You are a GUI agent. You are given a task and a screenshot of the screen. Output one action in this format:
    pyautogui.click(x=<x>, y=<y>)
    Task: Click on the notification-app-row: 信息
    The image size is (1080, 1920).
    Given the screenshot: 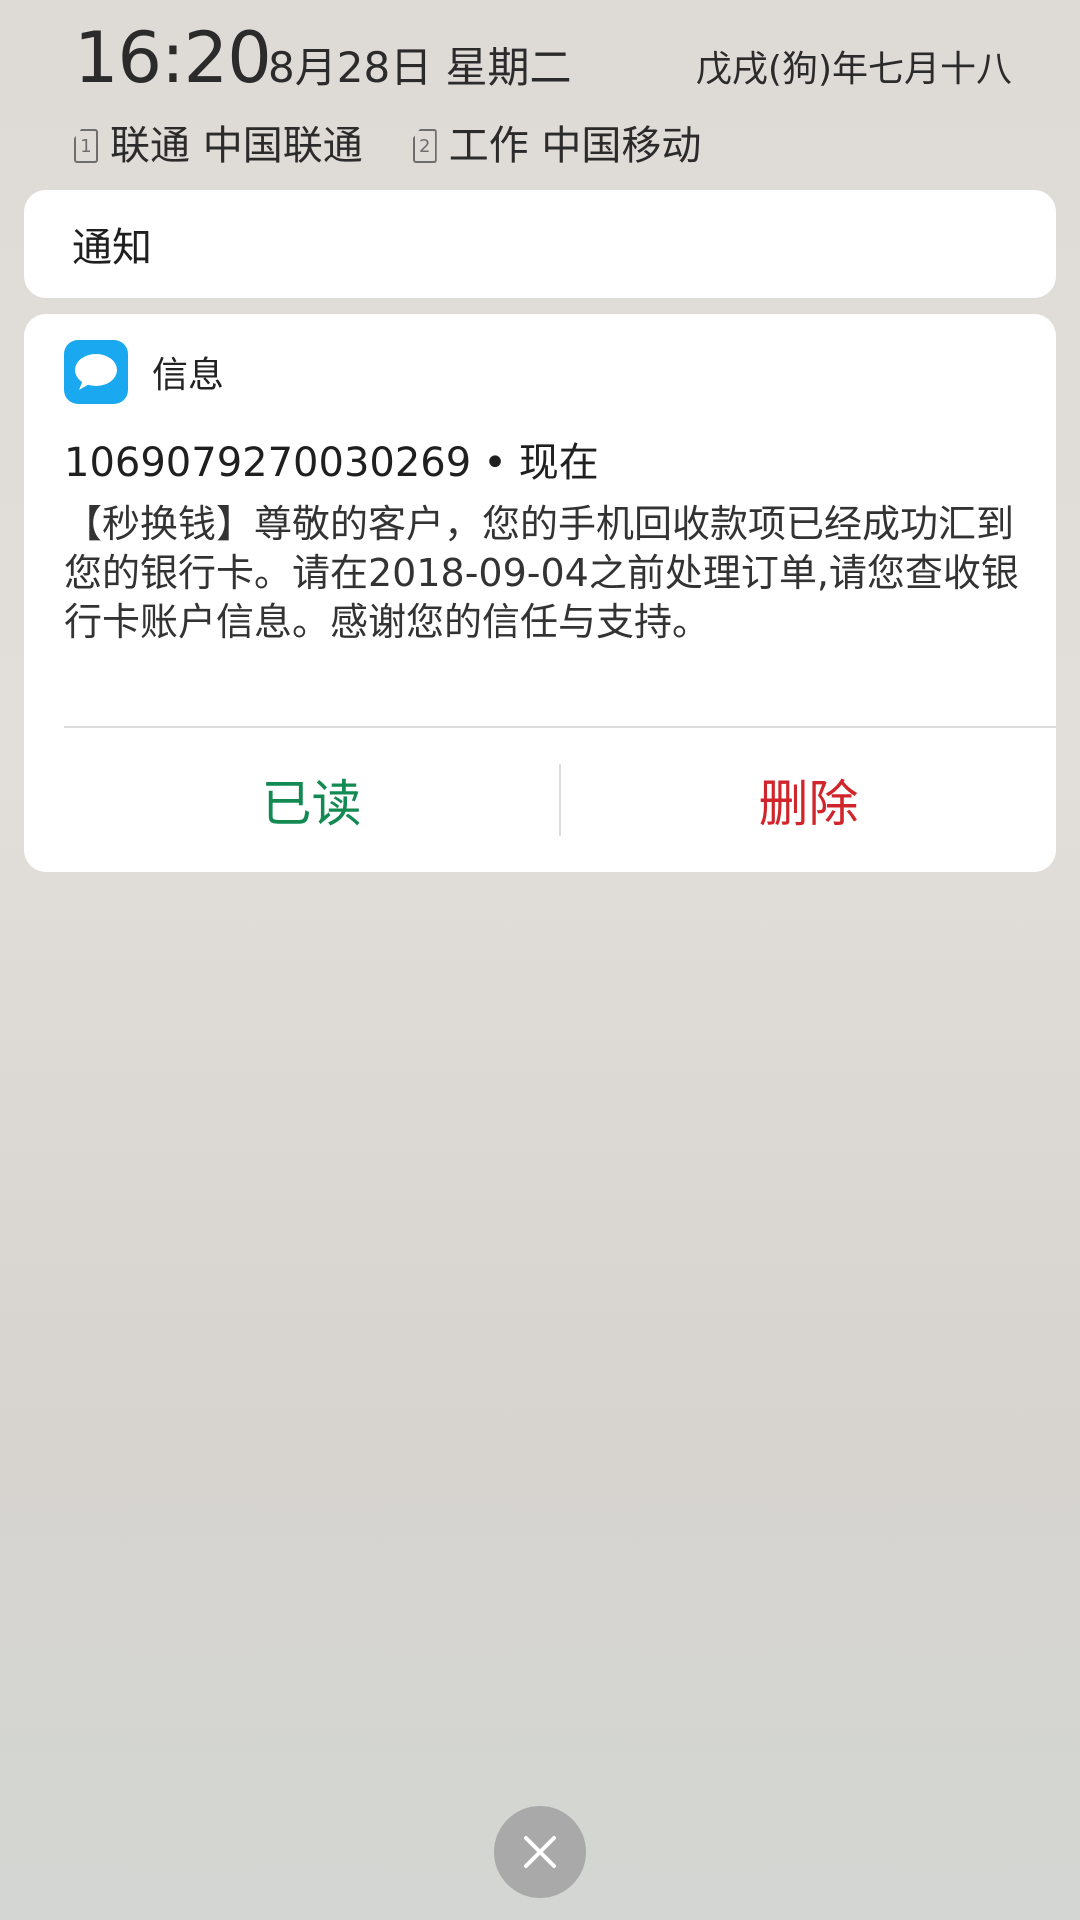 What is the action you would take?
    pyautogui.click(x=144, y=372)
    